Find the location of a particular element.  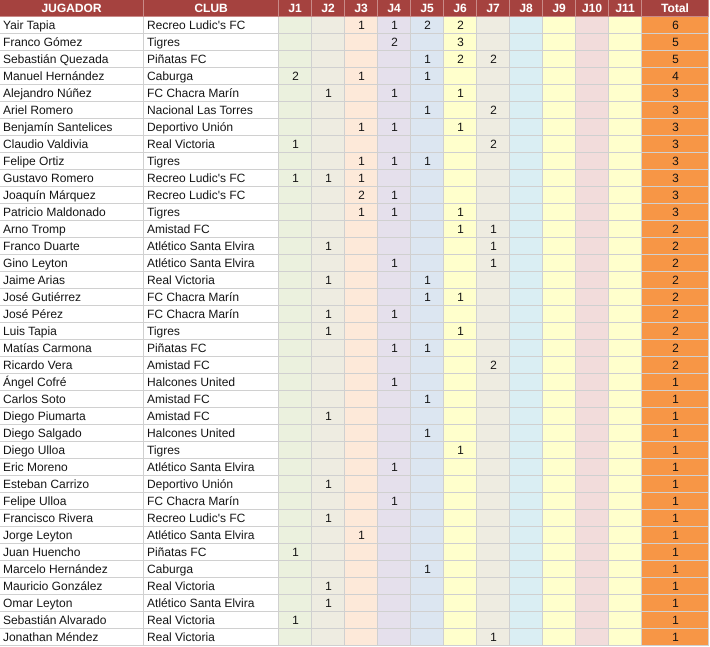

column-header: J7 is located at coordinates (493, 8).